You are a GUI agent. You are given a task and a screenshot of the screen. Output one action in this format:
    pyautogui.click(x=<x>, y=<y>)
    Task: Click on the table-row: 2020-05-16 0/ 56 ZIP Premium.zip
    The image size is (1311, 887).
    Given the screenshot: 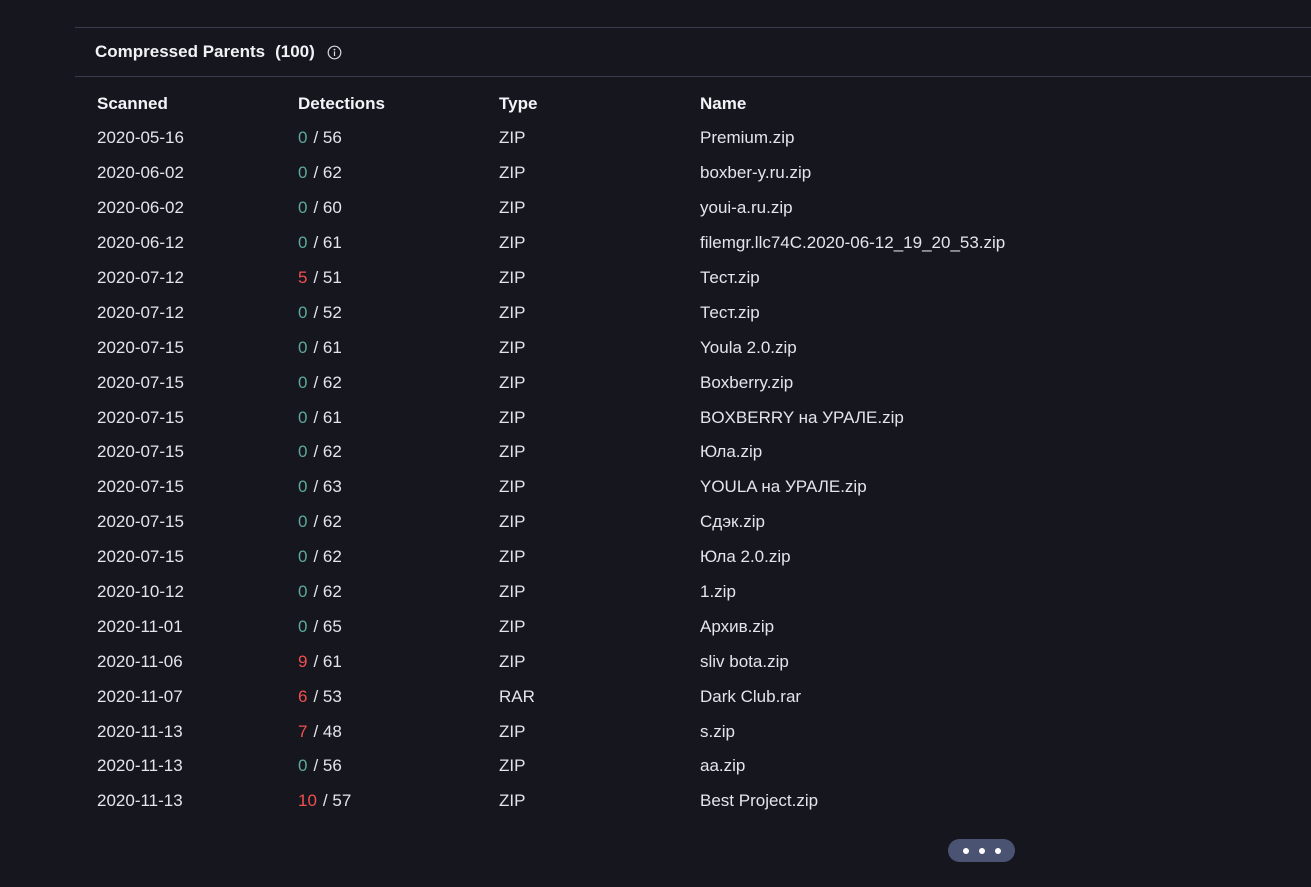 What is the action you would take?
    pyautogui.click(x=648, y=138)
    